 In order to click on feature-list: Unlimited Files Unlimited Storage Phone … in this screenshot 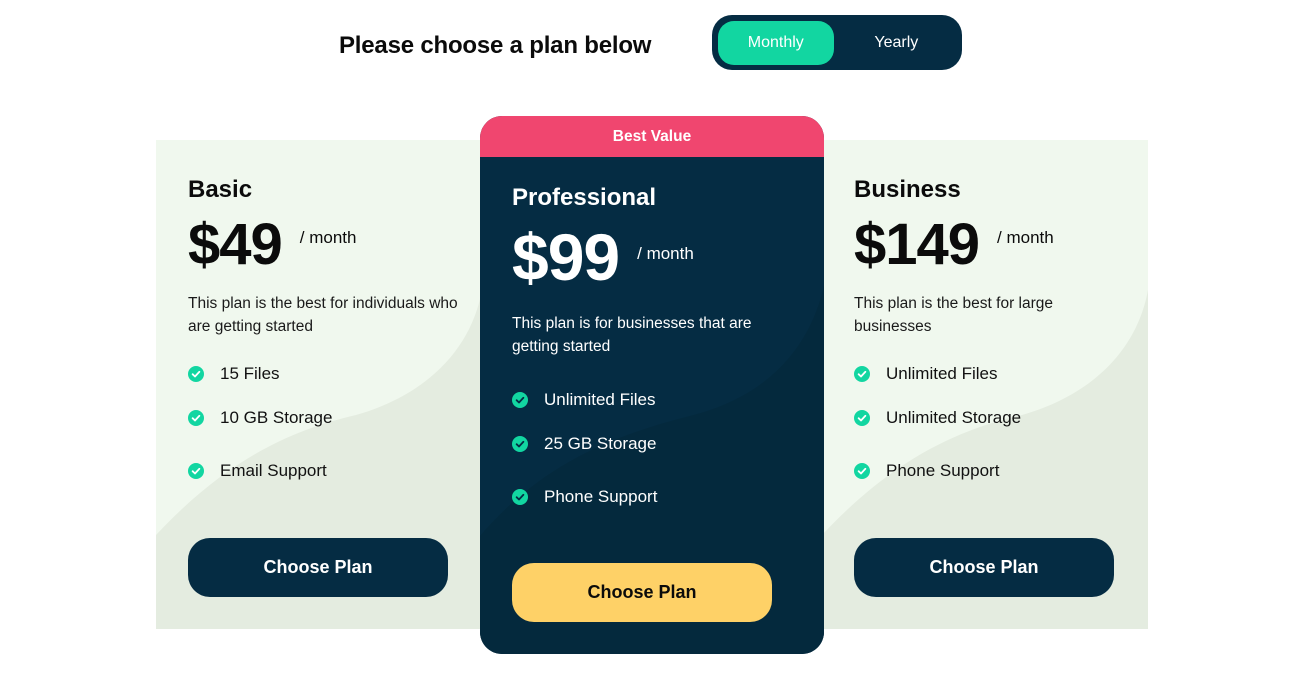, I will do `click(1001, 427)`.